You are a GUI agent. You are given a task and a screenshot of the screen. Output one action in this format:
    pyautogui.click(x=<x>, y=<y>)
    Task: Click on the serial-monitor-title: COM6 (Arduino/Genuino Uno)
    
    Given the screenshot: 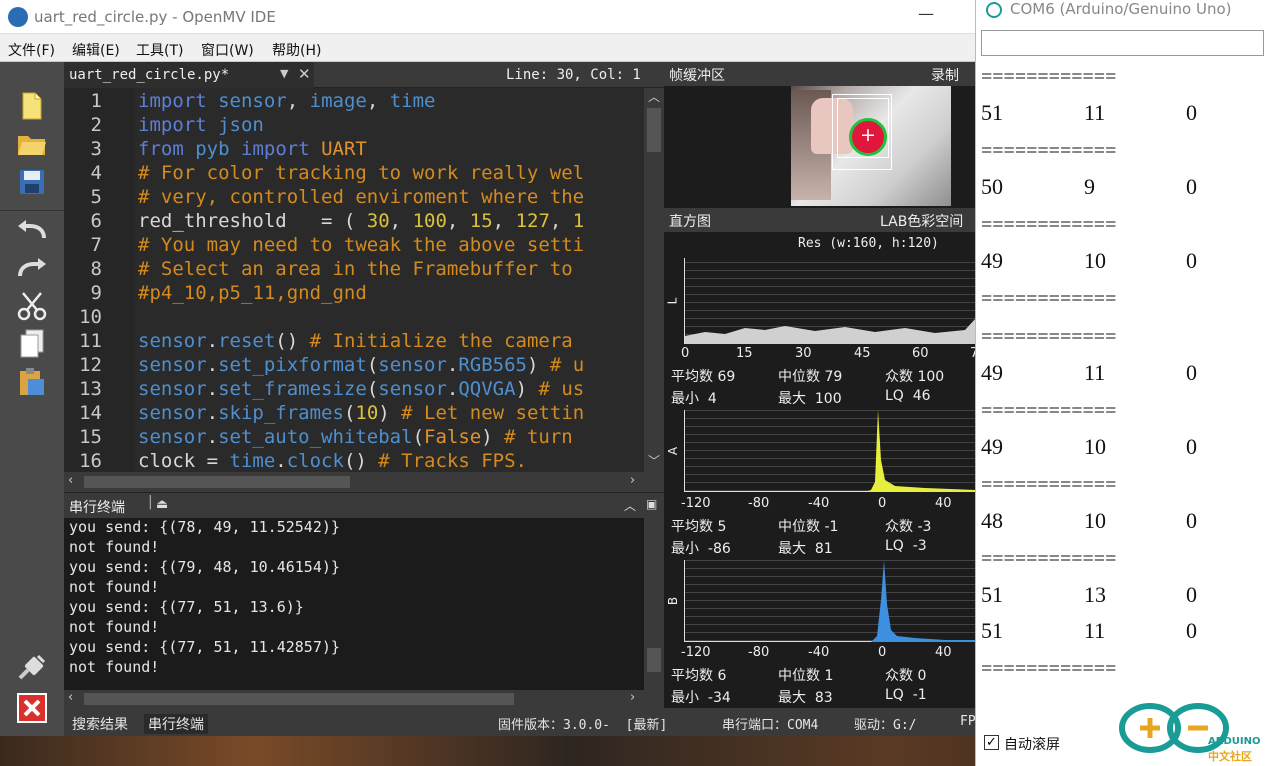 What is the action you would take?
    pyautogui.click(x=1121, y=9)
    